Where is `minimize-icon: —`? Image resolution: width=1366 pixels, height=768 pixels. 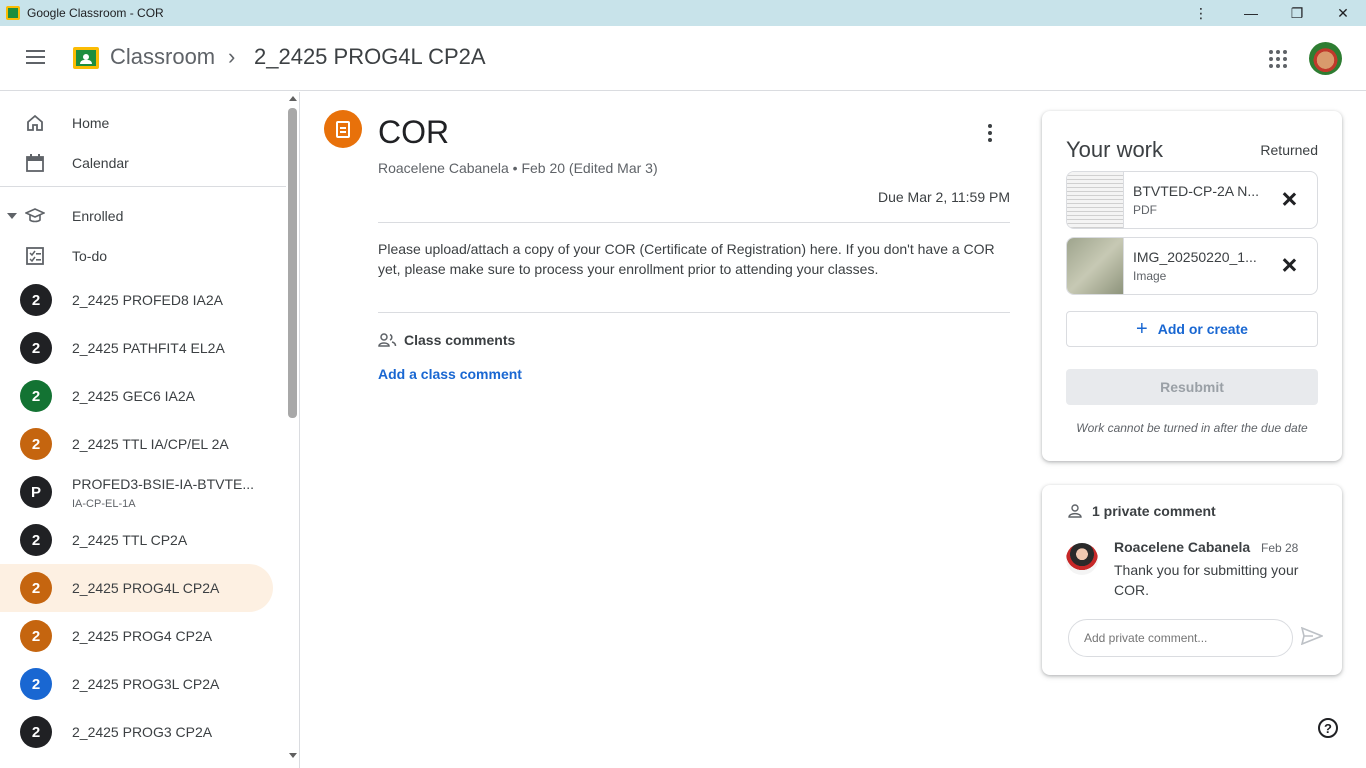 minimize-icon: — is located at coordinates (1251, 13).